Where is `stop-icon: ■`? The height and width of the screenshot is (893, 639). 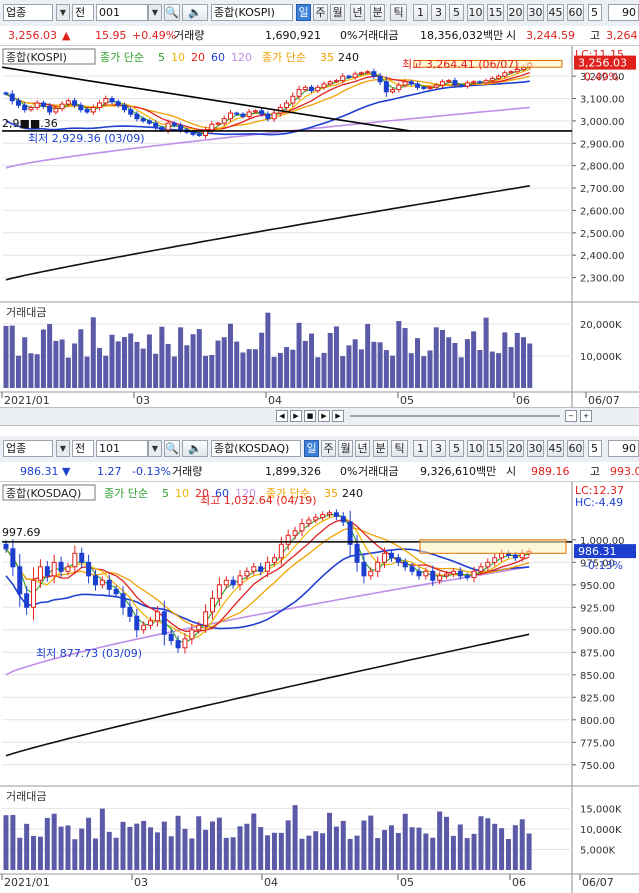 stop-icon: ■ is located at coordinates (310, 416).